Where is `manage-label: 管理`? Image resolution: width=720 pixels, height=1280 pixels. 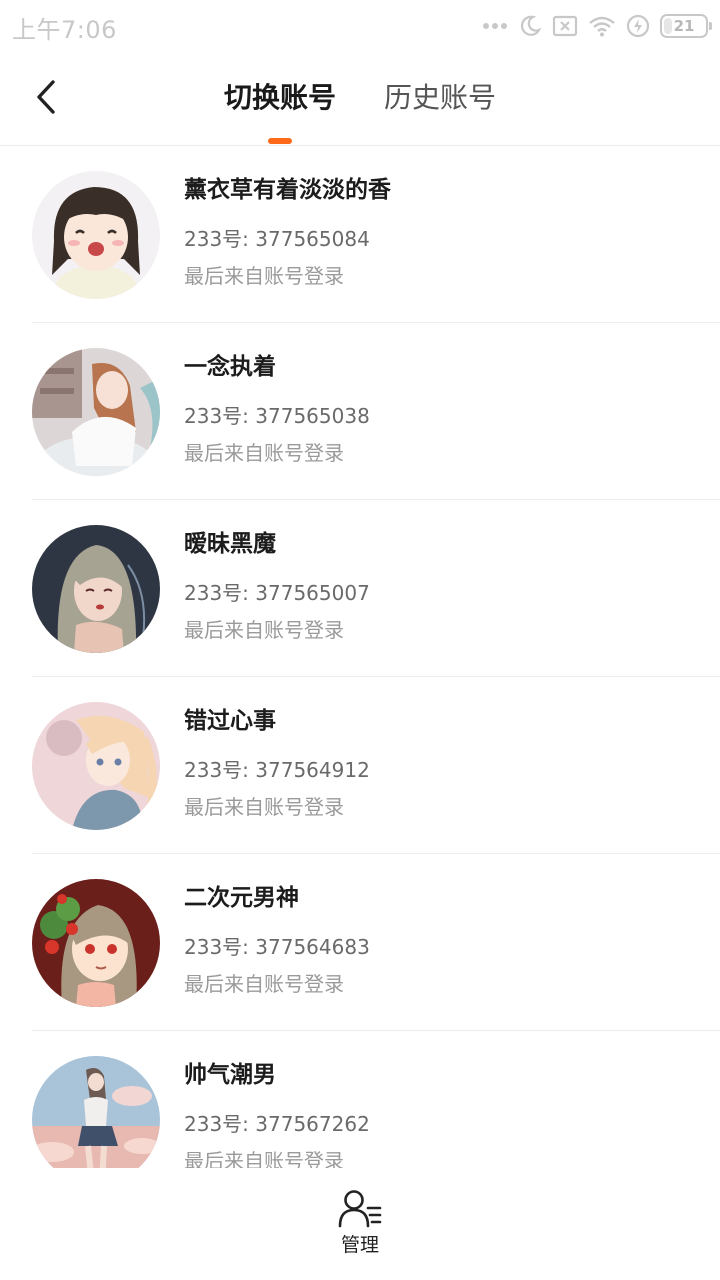 manage-label: 管理 is located at coordinates (359, 1245).